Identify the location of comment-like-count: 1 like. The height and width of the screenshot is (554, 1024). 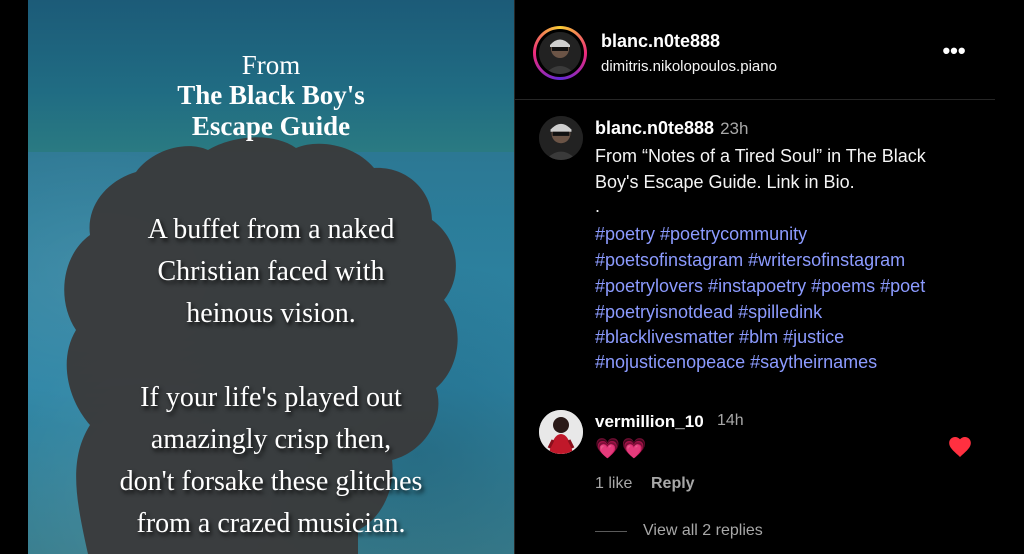
(613, 484).